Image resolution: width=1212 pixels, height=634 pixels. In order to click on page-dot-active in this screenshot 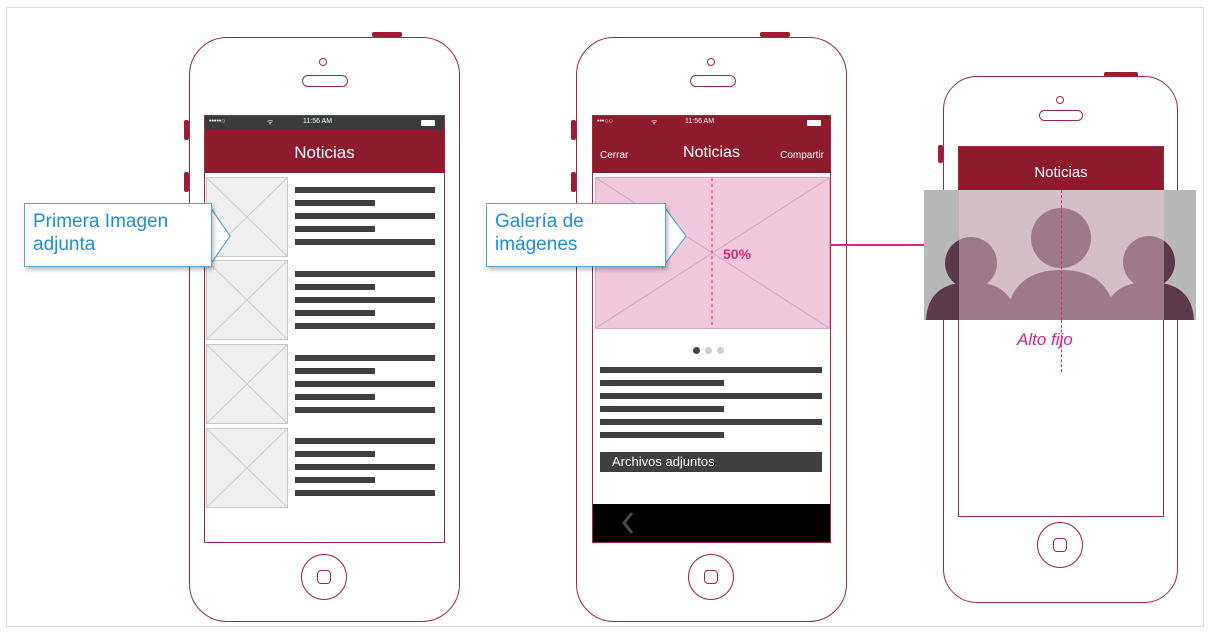, I will do `click(696, 350)`.